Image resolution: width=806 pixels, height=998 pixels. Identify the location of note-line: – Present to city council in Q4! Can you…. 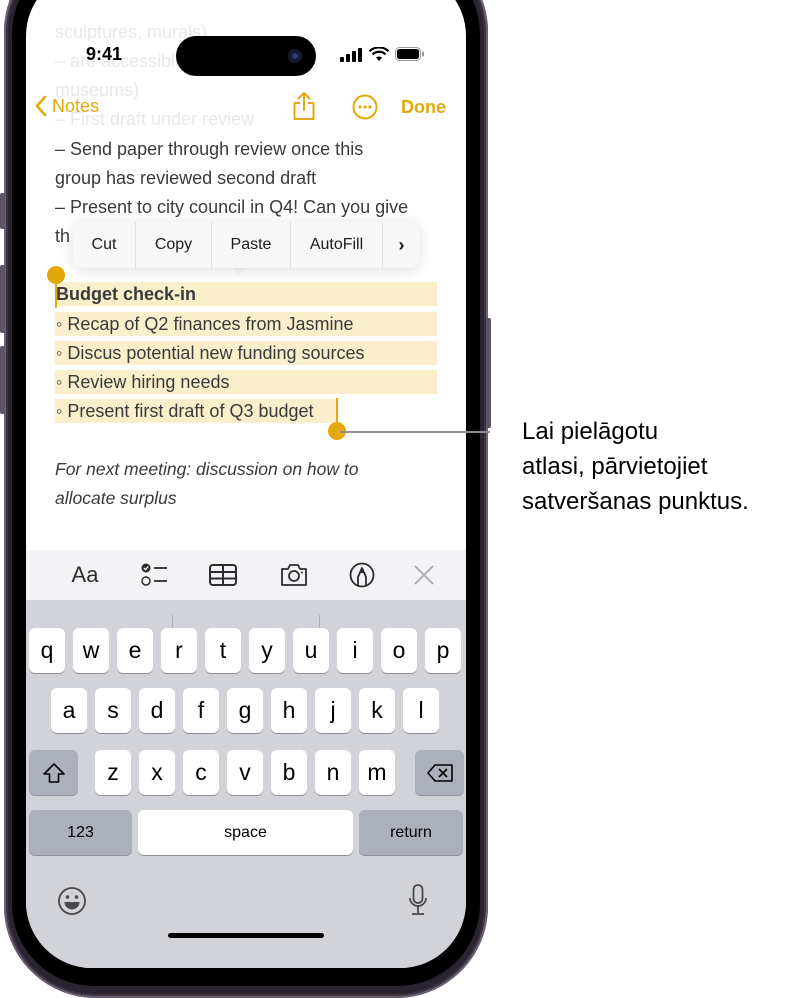
(231, 207).